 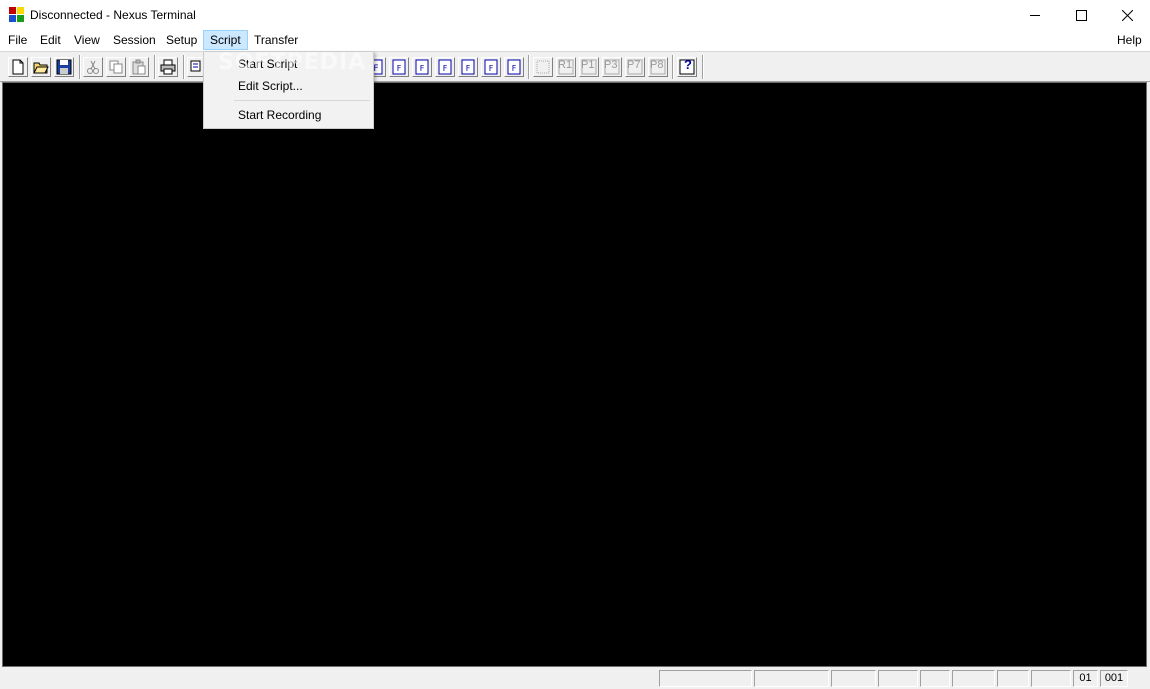 I want to click on paste-clipboard-icon, so click(x=139, y=67).